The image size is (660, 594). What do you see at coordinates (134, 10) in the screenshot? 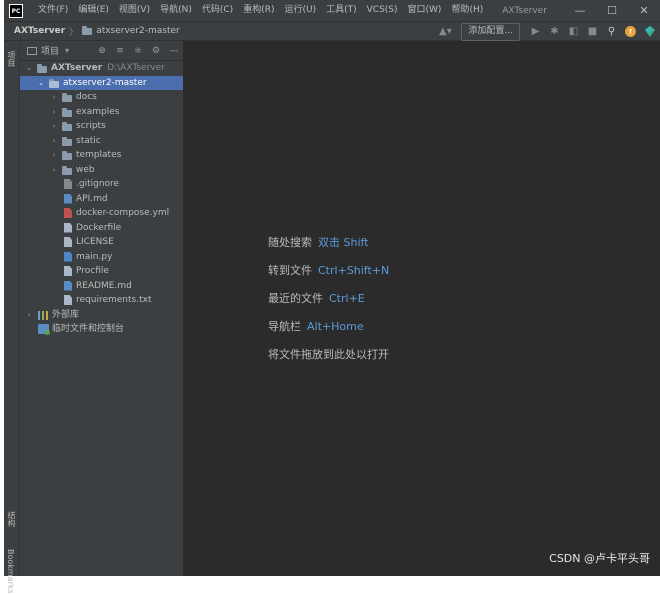
I see `menu-view: 视图(V)` at bounding box center [134, 10].